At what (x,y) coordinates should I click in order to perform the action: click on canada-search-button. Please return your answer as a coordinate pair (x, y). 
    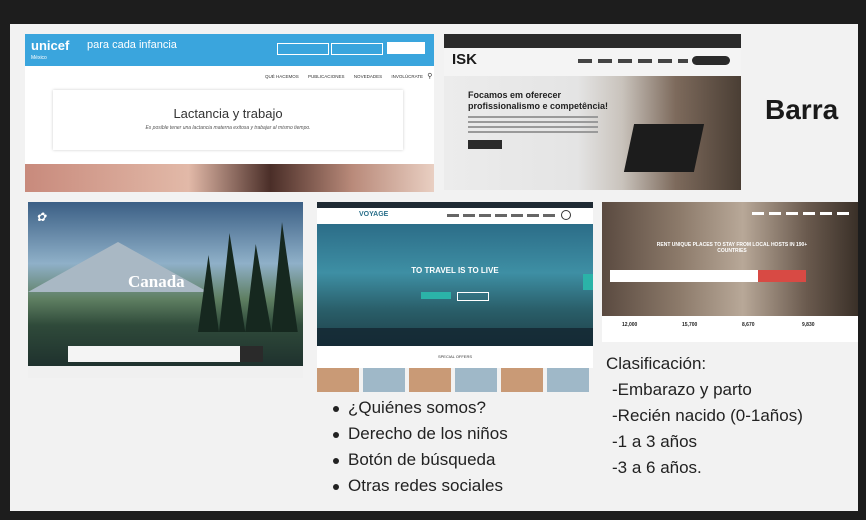
    Looking at the image, I should click on (251, 354).